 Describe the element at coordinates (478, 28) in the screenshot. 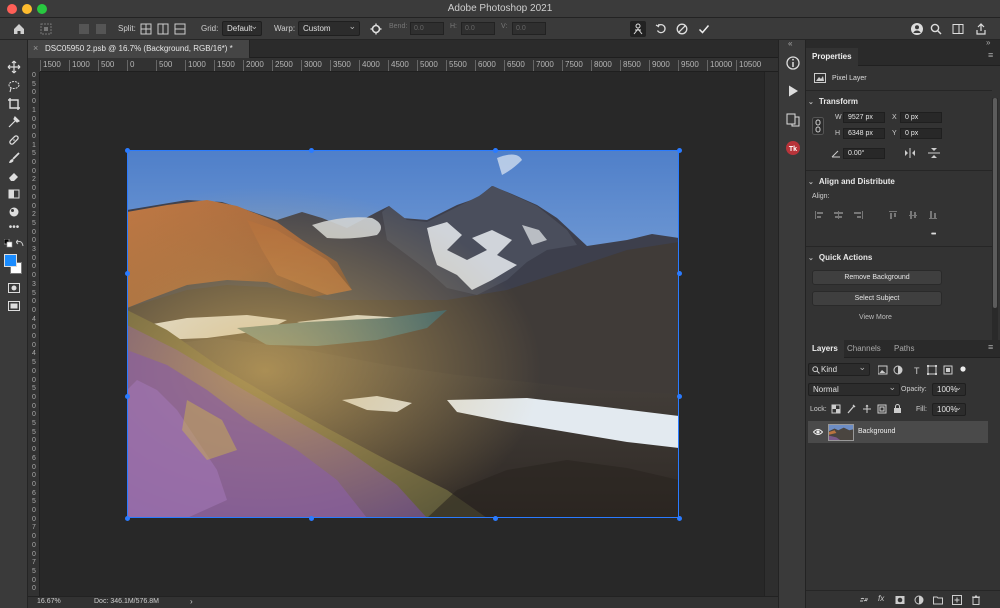

I see `h-distort-input: 0.0` at that location.